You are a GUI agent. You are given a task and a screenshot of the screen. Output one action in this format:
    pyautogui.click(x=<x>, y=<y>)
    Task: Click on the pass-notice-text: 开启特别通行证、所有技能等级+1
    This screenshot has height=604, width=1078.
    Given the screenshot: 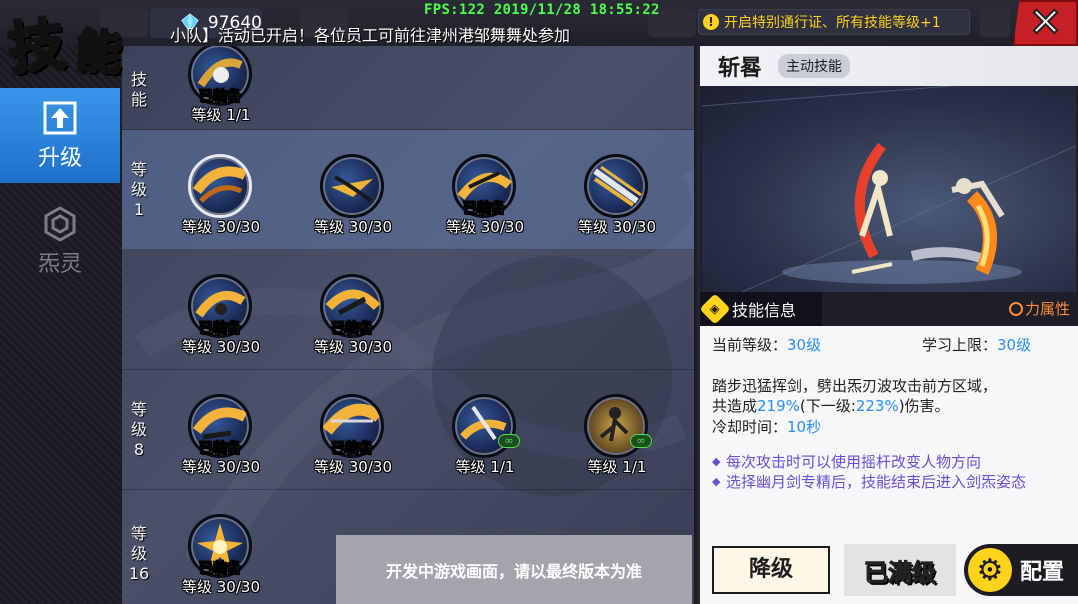 What is the action you would take?
    pyautogui.click(x=832, y=23)
    